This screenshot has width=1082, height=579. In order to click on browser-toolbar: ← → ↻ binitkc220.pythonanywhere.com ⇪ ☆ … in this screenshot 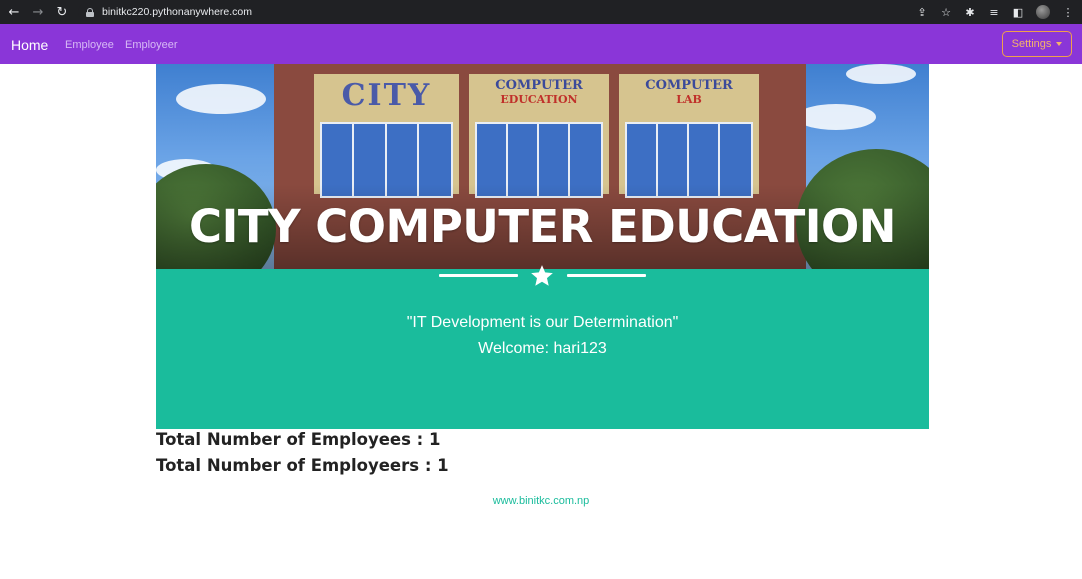, I will do `click(541, 12)`.